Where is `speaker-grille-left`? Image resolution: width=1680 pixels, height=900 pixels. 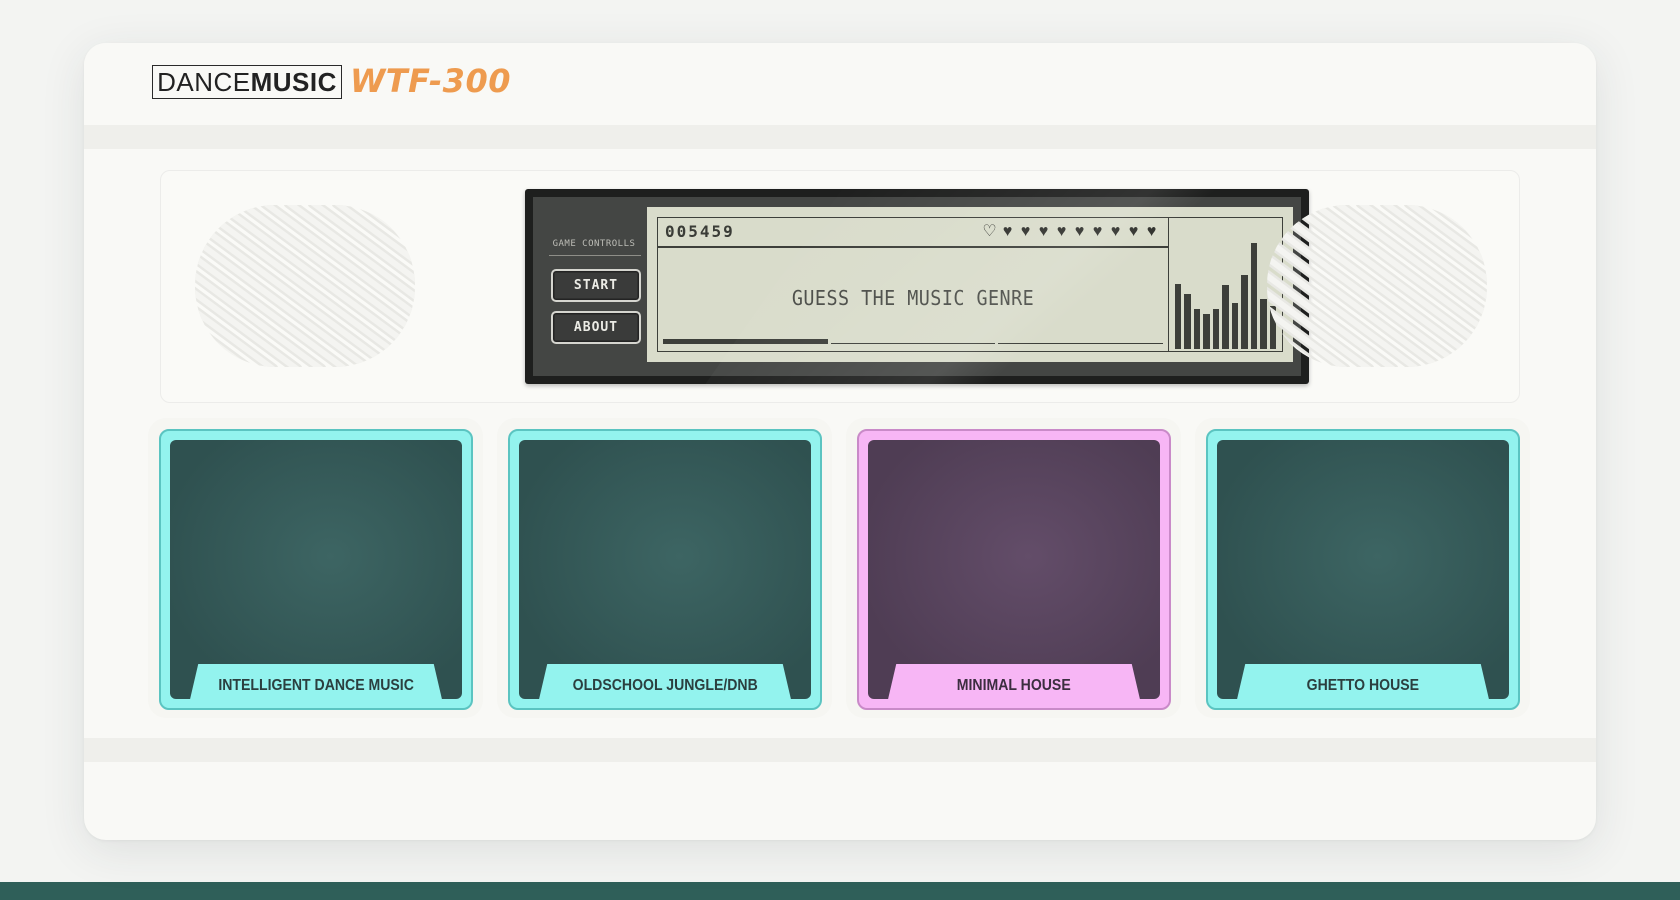 speaker-grille-left is located at coordinates (305, 286).